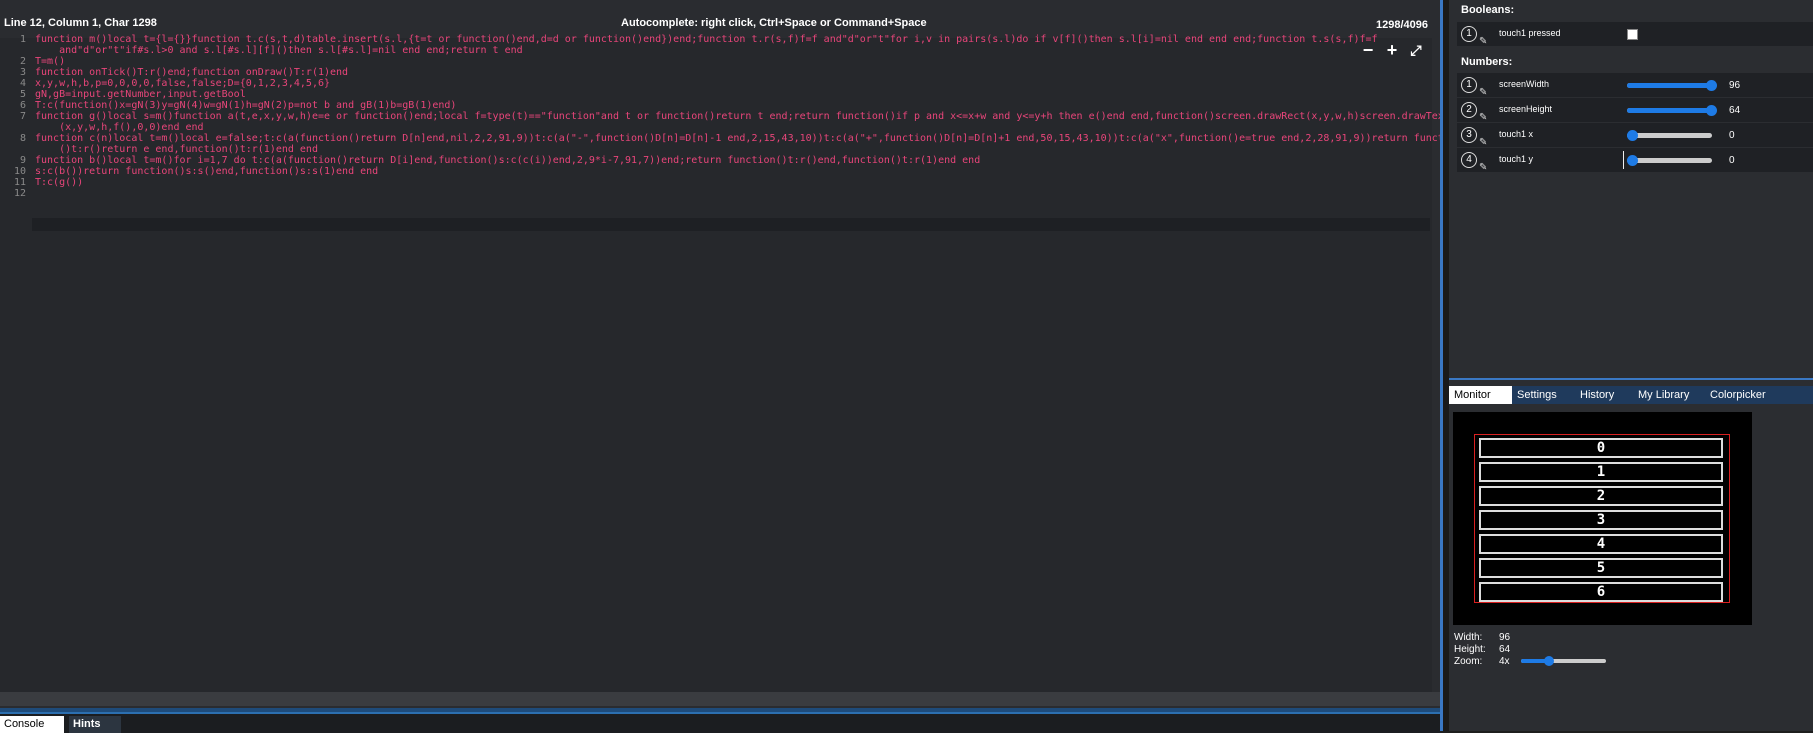  What do you see at coordinates (1504, 661) in the screenshot?
I see `zoom-value: 4x` at bounding box center [1504, 661].